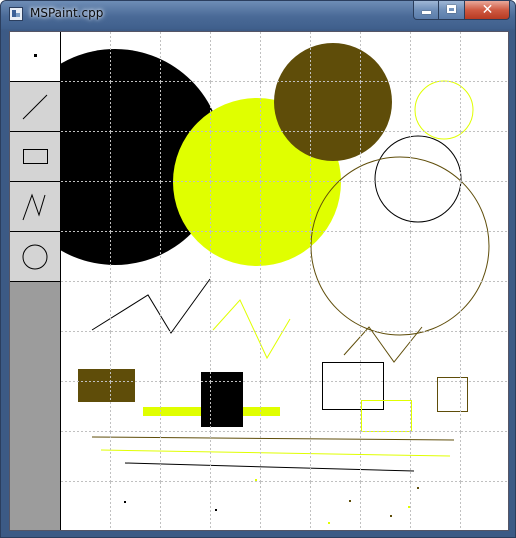 The width and height of the screenshot is (516, 538). I want to click on tool-polyline, so click(35, 207).